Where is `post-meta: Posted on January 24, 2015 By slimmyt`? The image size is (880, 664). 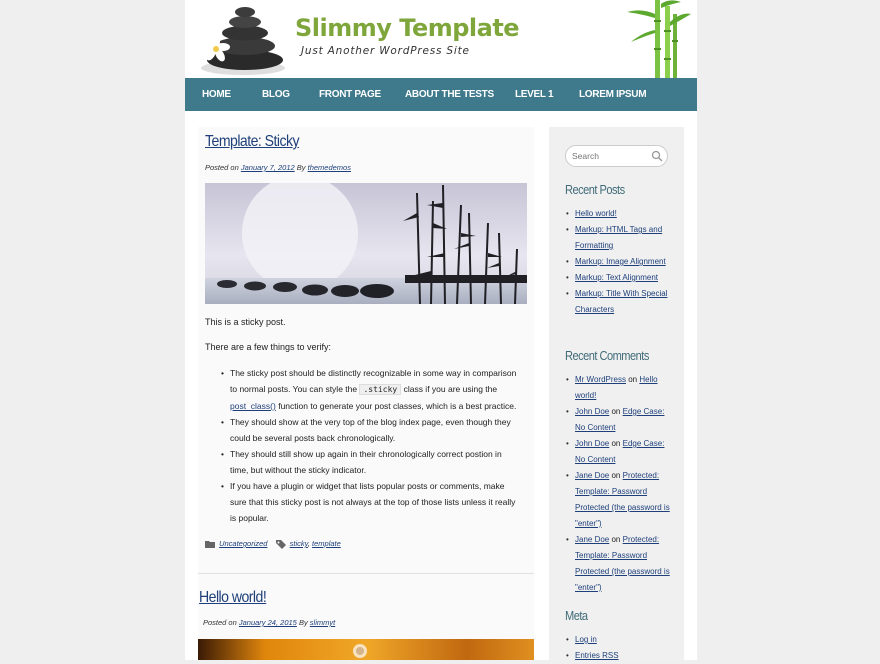
post-meta: Posted on January 24, 2015 By slimmyt is located at coordinates (269, 622).